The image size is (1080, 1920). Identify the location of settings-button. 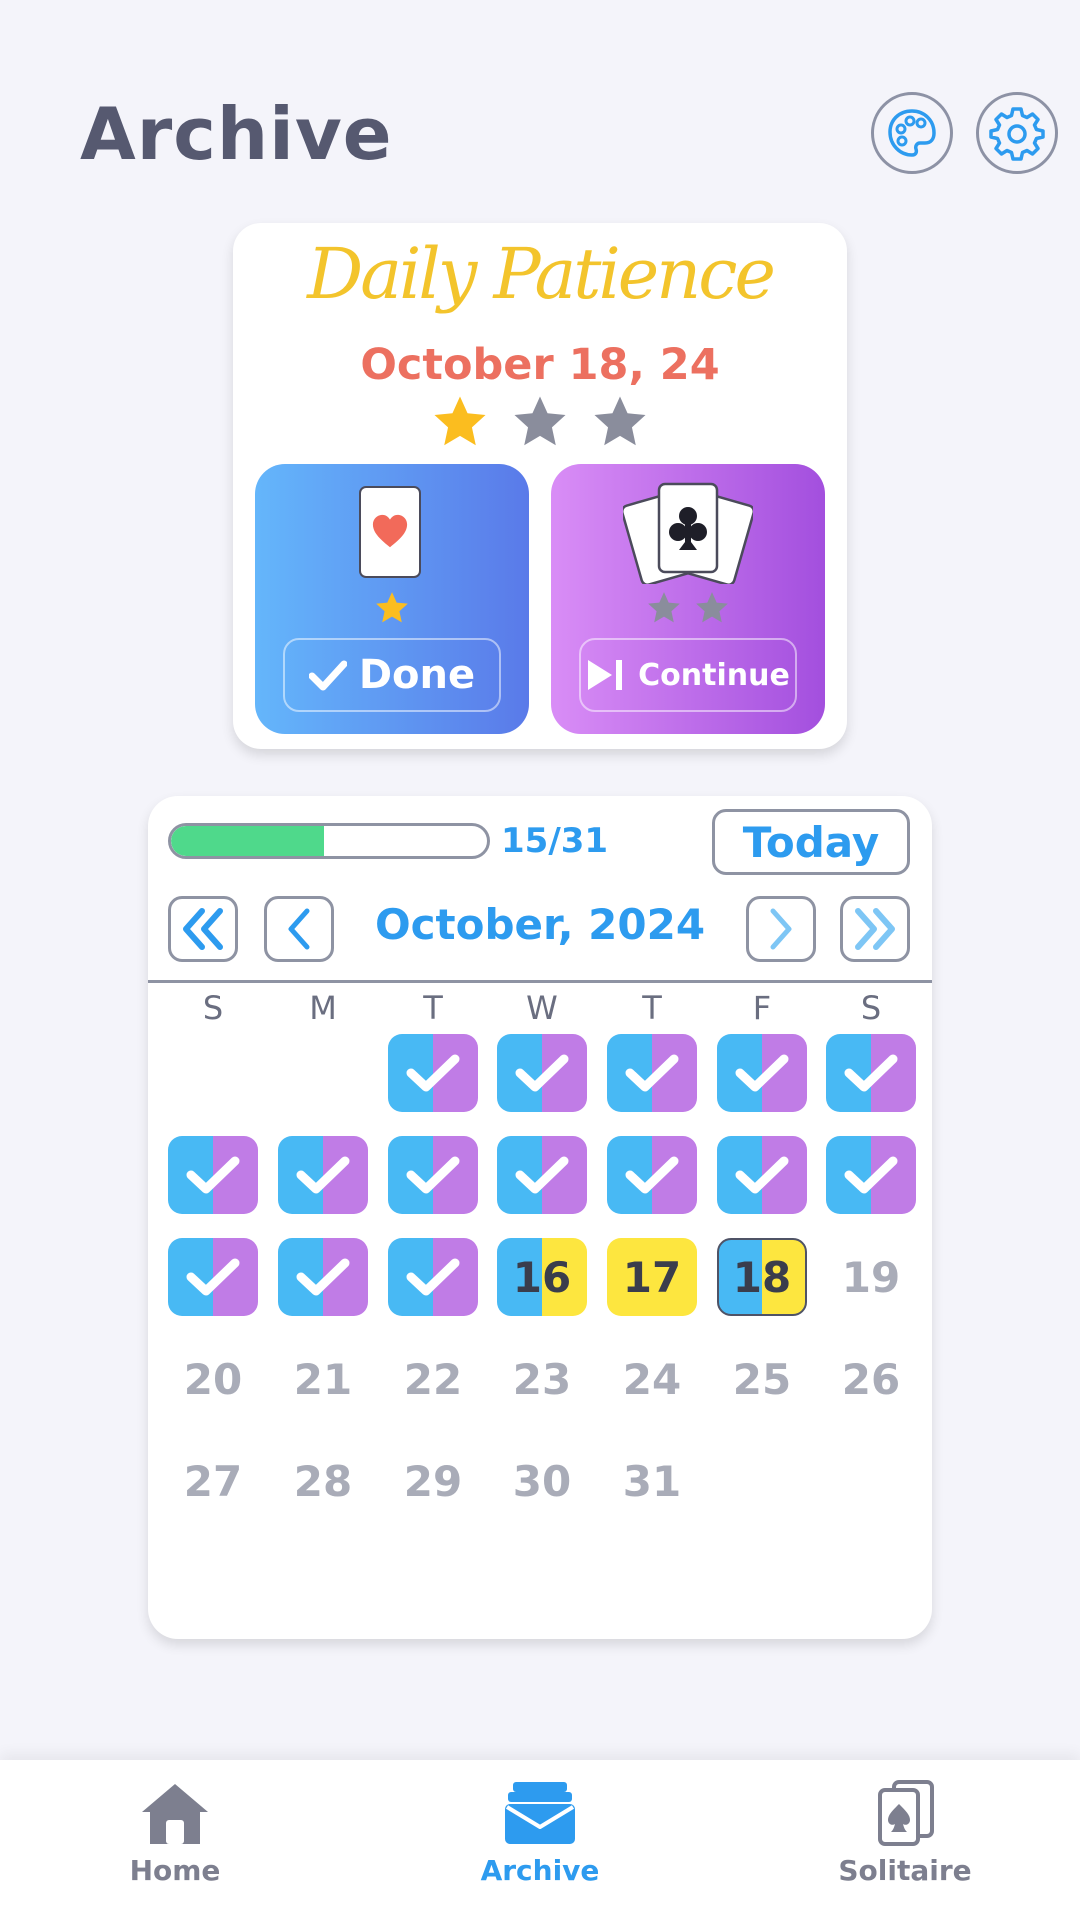
(1017, 133).